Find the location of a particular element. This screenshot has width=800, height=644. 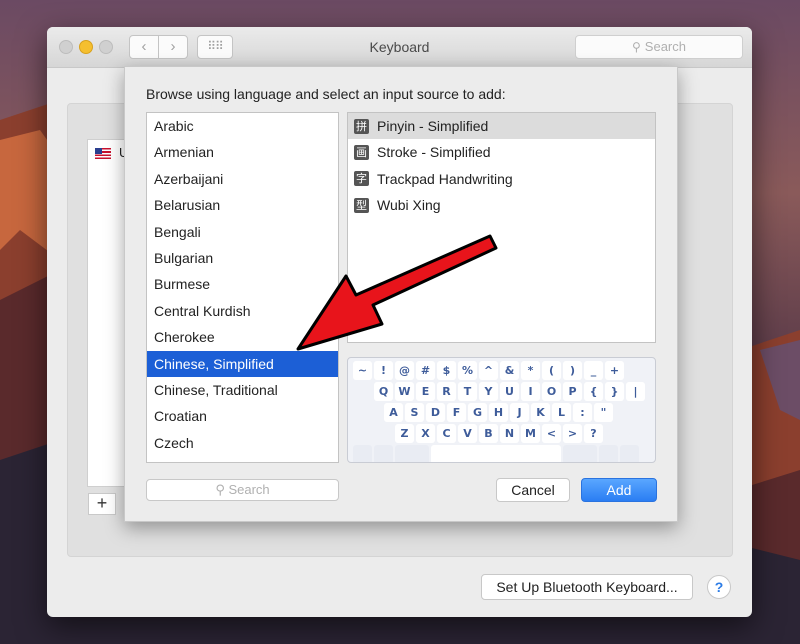

input-source-item: 字 Trackpad Handwriting is located at coordinates (501, 179).